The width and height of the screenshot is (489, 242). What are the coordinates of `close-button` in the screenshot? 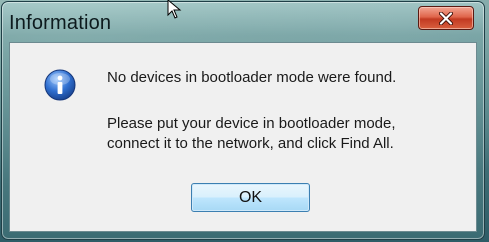 It's located at (446, 18).